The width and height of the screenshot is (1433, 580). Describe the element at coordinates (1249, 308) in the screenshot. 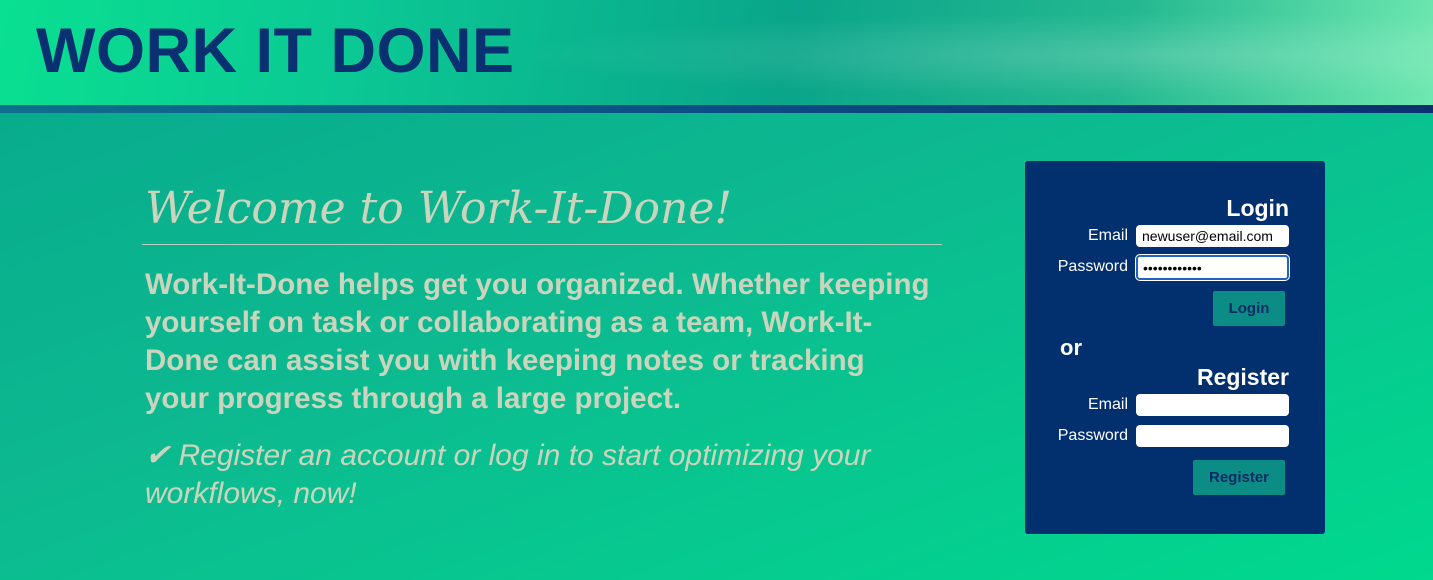

I see `login-button: Login` at that location.